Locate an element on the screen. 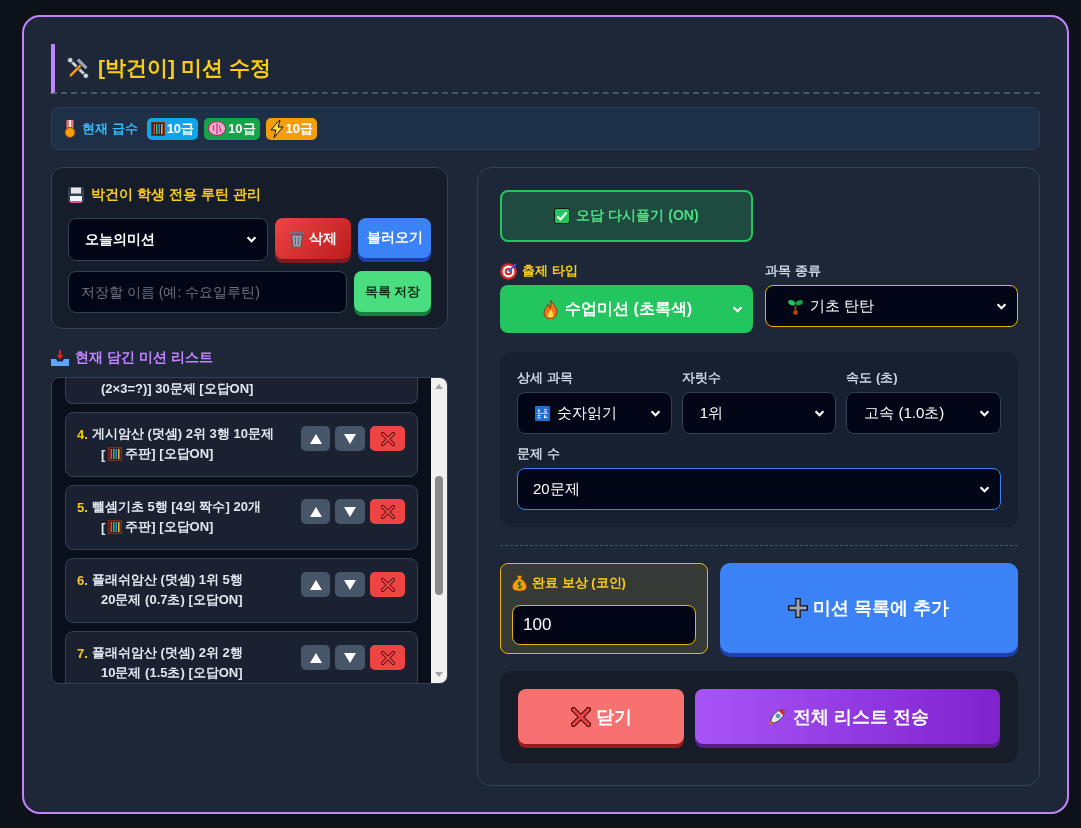 The width and height of the screenshot is (1081, 828). mission-item-detail: 10문제 (1.5초) [오답ON] is located at coordinates (172, 673).